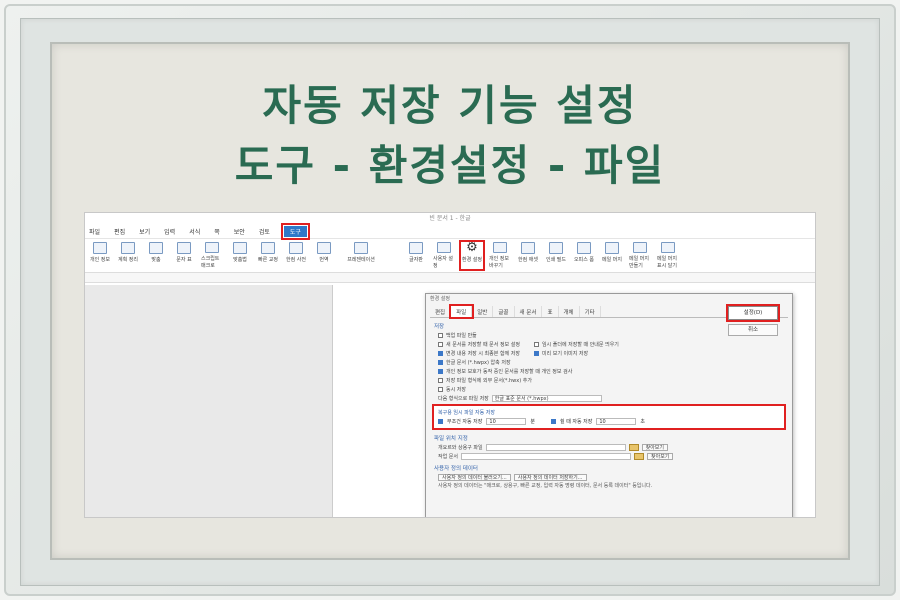  What do you see at coordinates (144, 231) in the screenshot?
I see `menu-view: 보기` at bounding box center [144, 231].